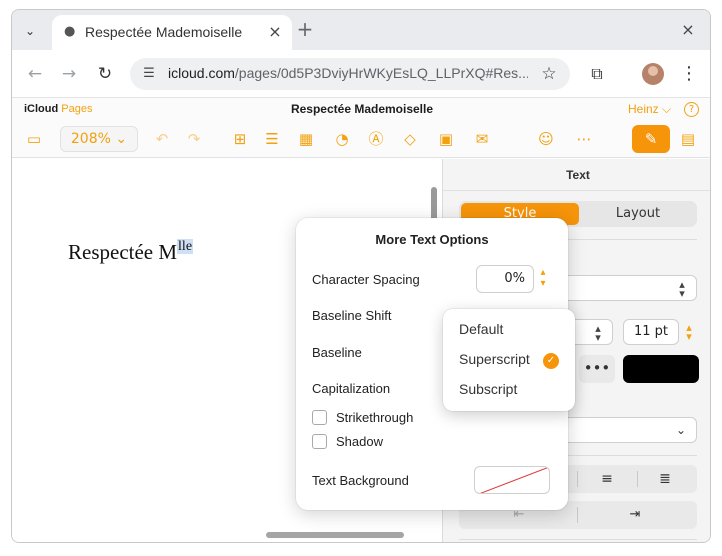 The image size is (722, 556). I want to click on insert-shape-icon: ◇, so click(410, 139).